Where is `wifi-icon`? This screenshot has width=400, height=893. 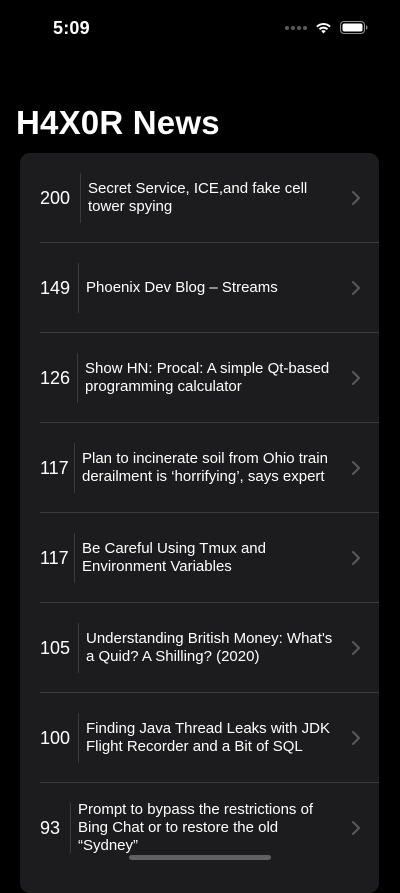 wifi-icon is located at coordinates (323, 28).